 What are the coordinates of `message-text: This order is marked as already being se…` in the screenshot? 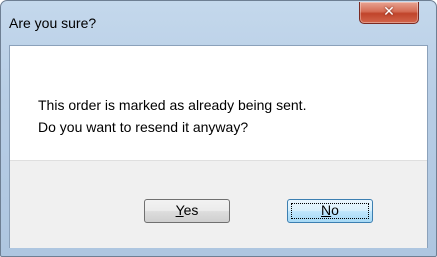 It's located at (172, 116).